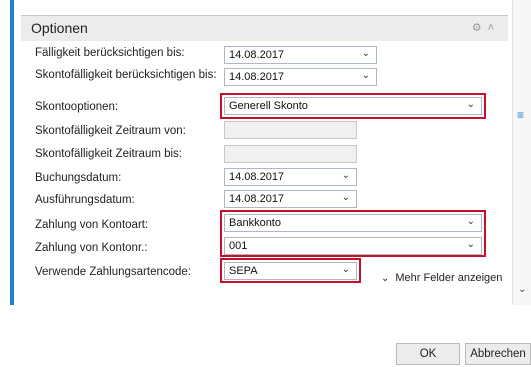 The height and width of the screenshot is (367, 531). What do you see at coordinates (126, 75) in the screenshot?
I see `label-discount-due-date: Skontofälligkeit berücksichtigen bis:` at bounding box center [126, 75].